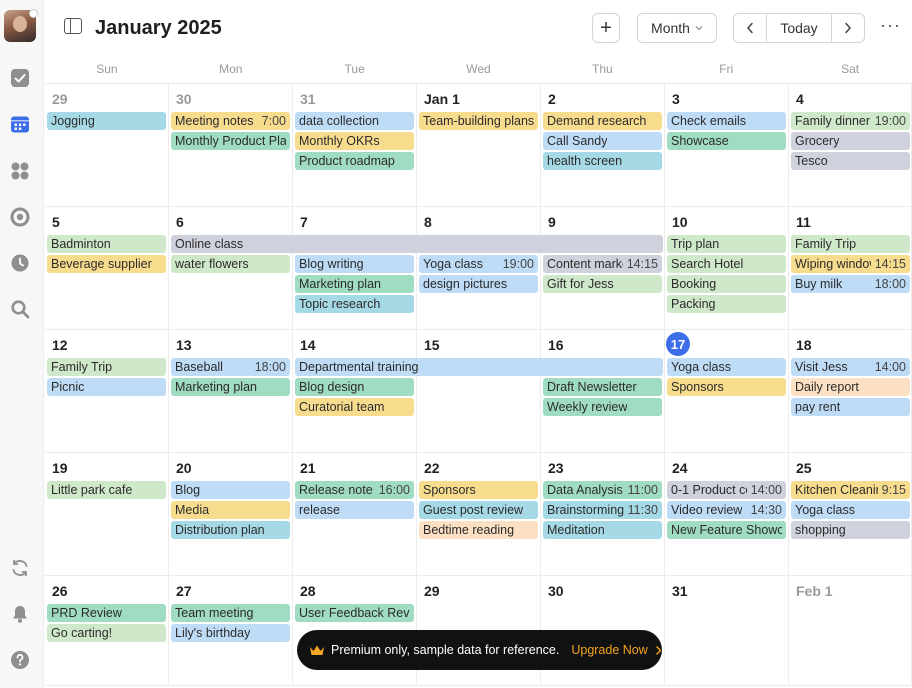  What do you see at coordinates (726, 141) in the screenshot?
I see `event-chip: Showcase` at bounding box center [726, 141].